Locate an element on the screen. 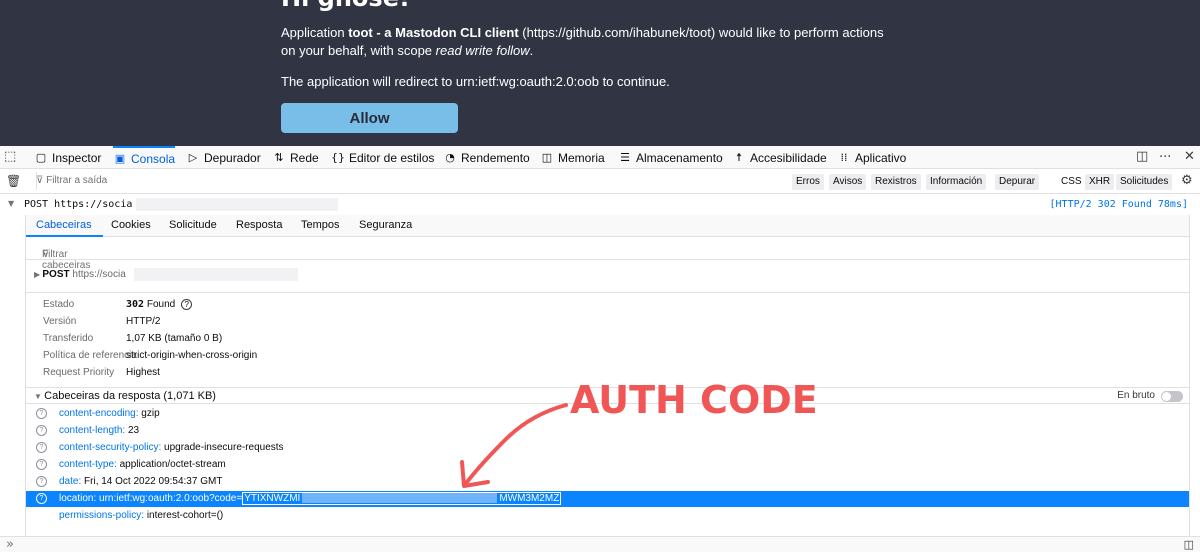 The image size is (1200, 552). annotation-label: AUTH CODE is located at coordinates (694, 400).